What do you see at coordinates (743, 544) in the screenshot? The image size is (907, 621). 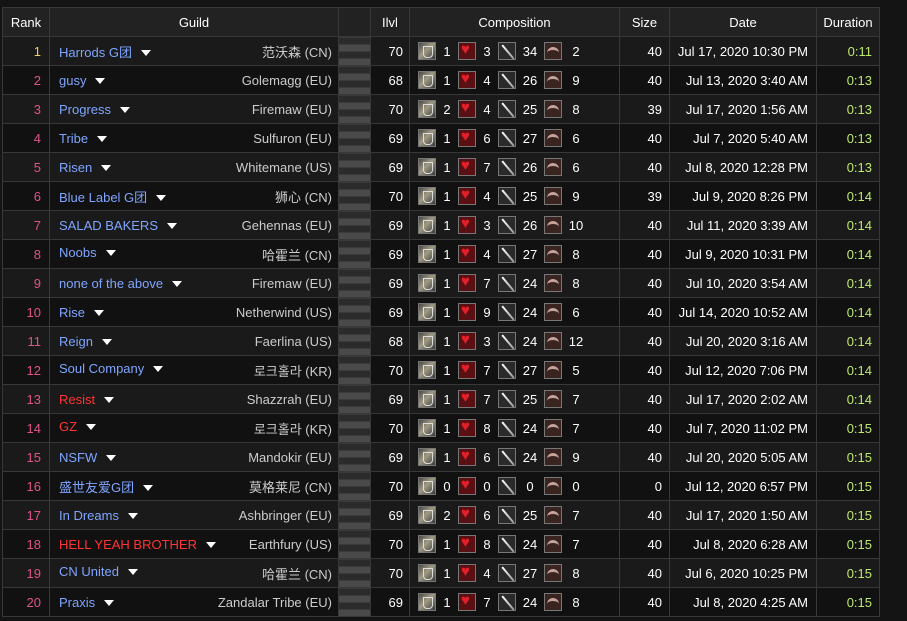 I see `date-cell: Jul 8, 2020 6:28 AM` at bounding box center [743, 544].